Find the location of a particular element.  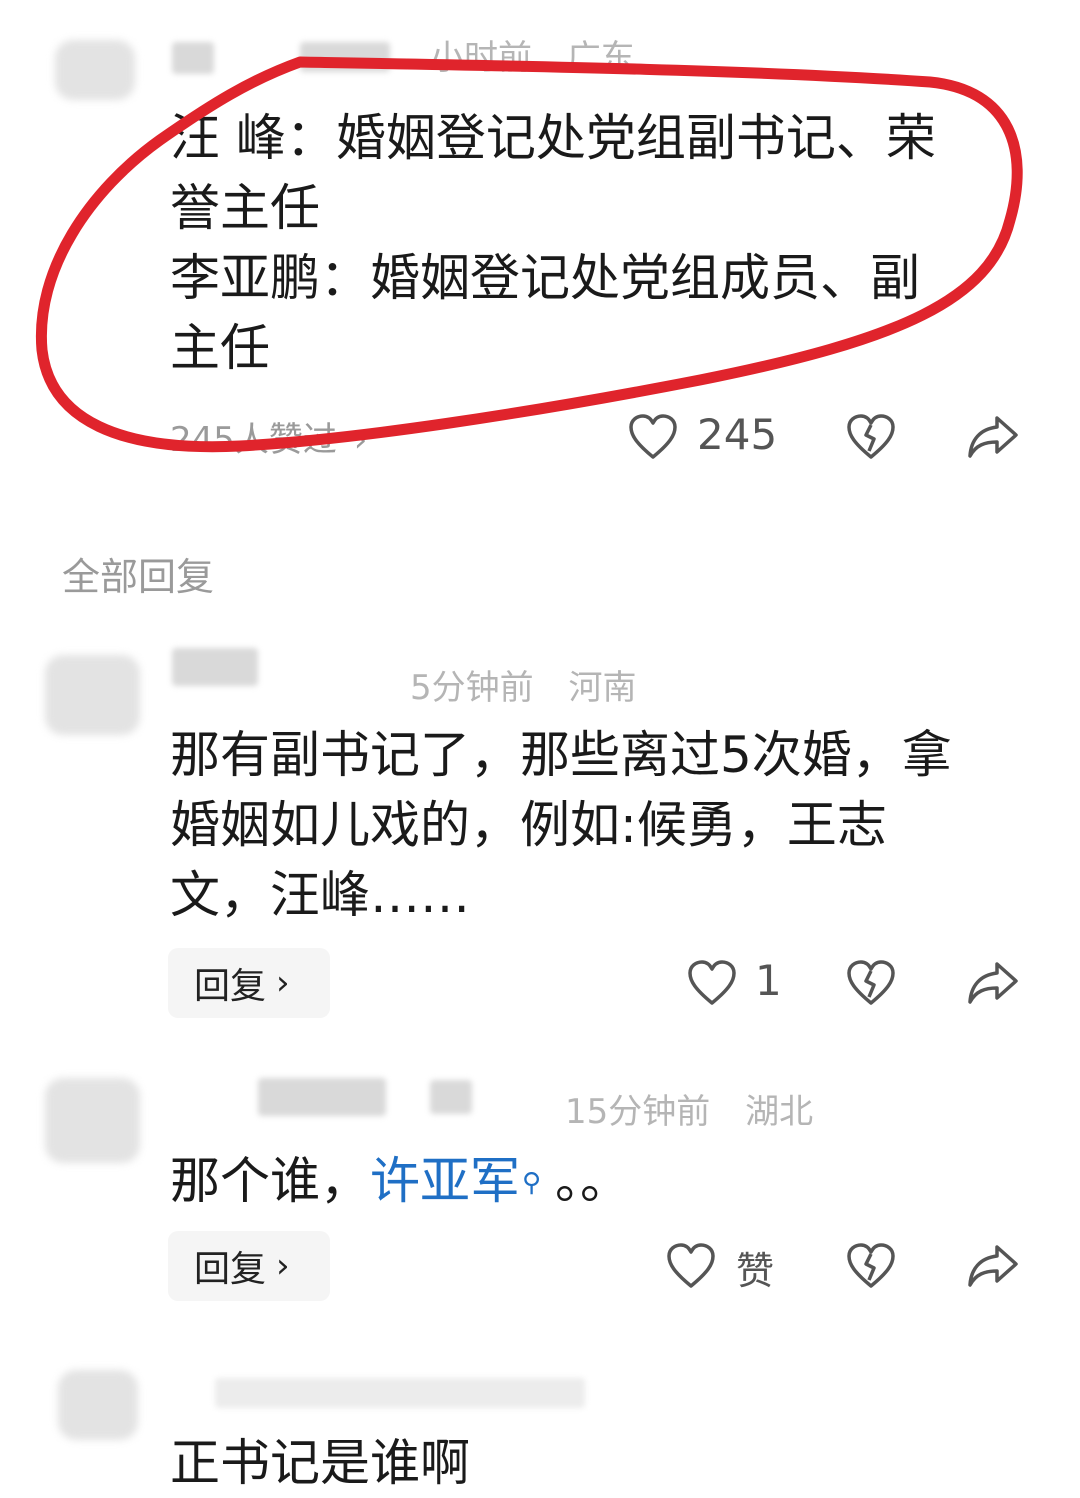

comment-time: 5分钟前 is located at coordinates (472, 688).